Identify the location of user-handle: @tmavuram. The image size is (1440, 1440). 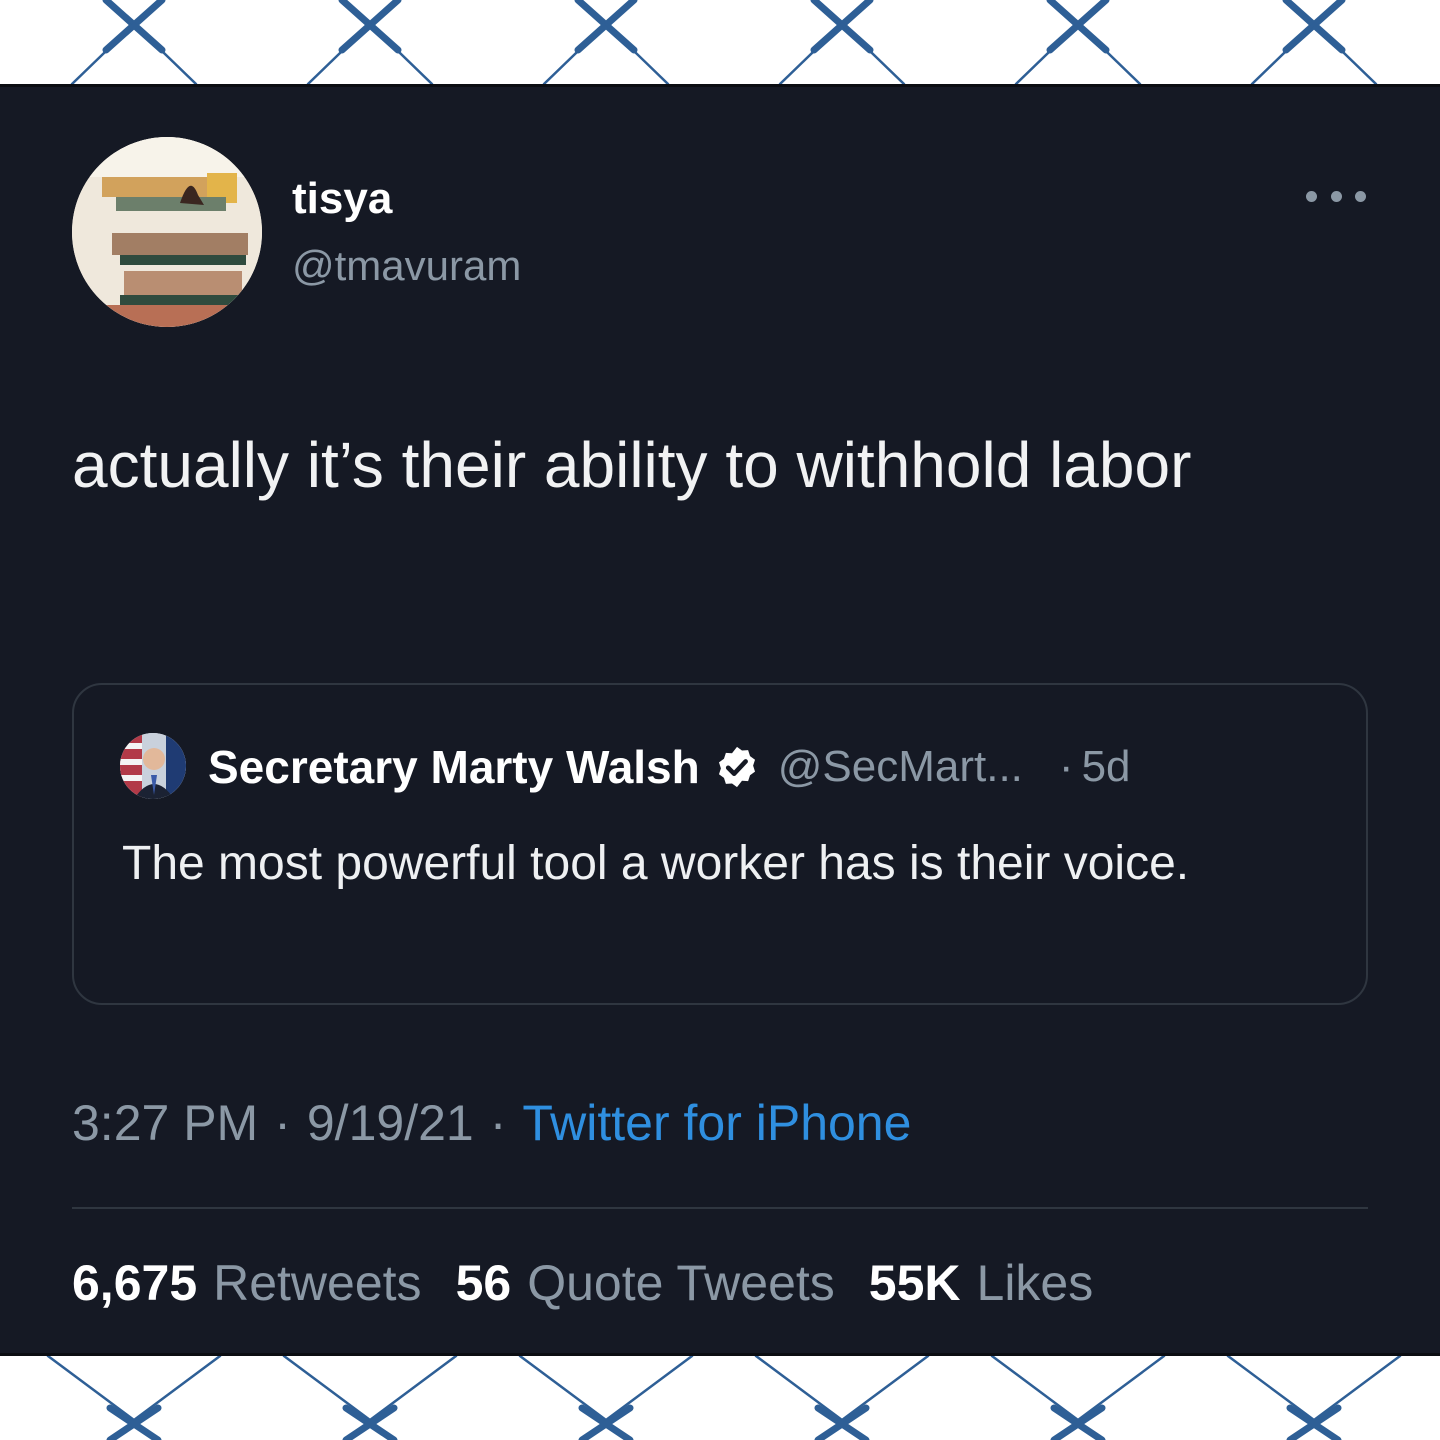
(406, 266).